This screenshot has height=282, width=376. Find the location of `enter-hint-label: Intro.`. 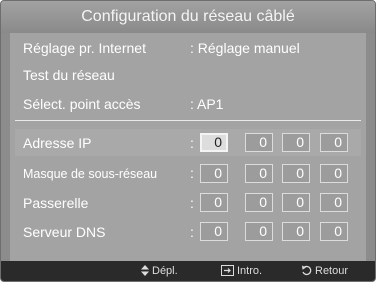

enter-hint-label: Intro. is located at coordinates (250, 271).